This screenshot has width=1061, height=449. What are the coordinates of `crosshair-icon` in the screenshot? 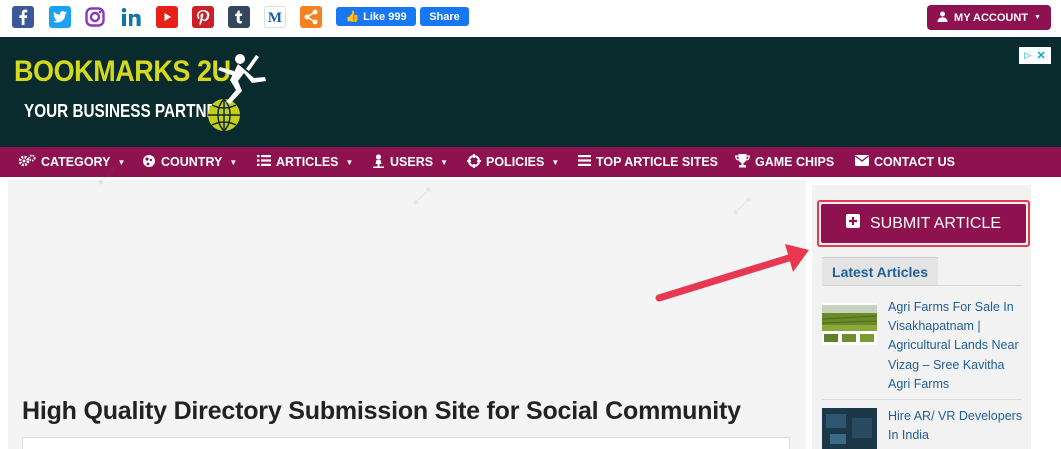 It's located at (474, 162).